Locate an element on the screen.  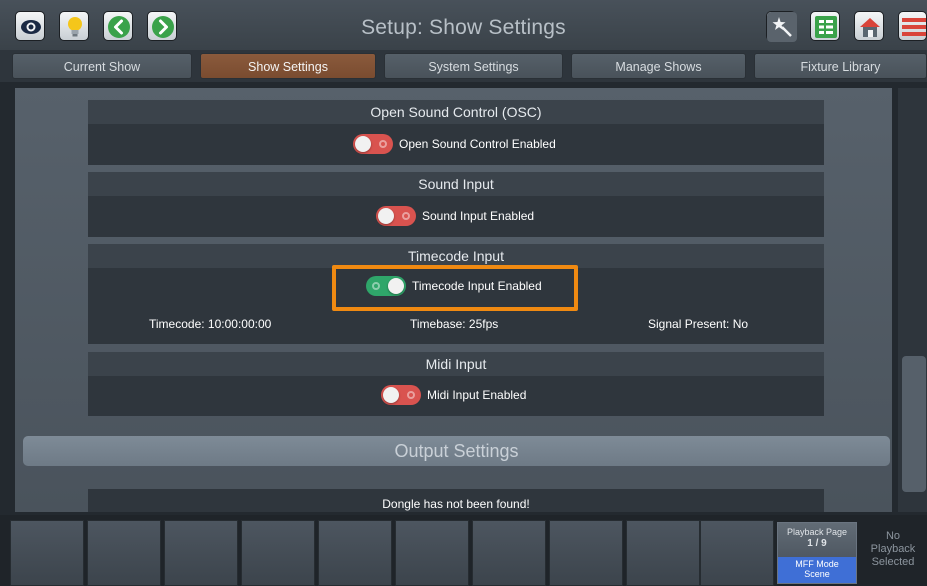
magic-wand-icon is located at coordinates (782, 27).